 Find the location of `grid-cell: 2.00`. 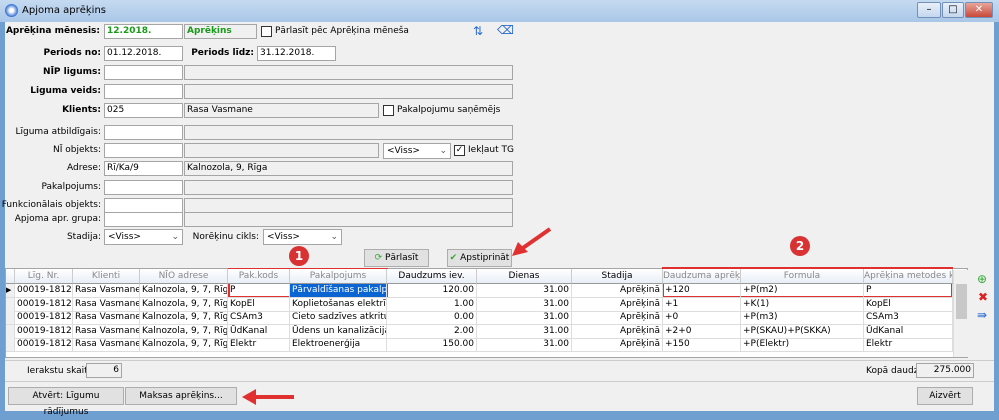

grid-cell: 2.00 is located at coordinates (432, 331).